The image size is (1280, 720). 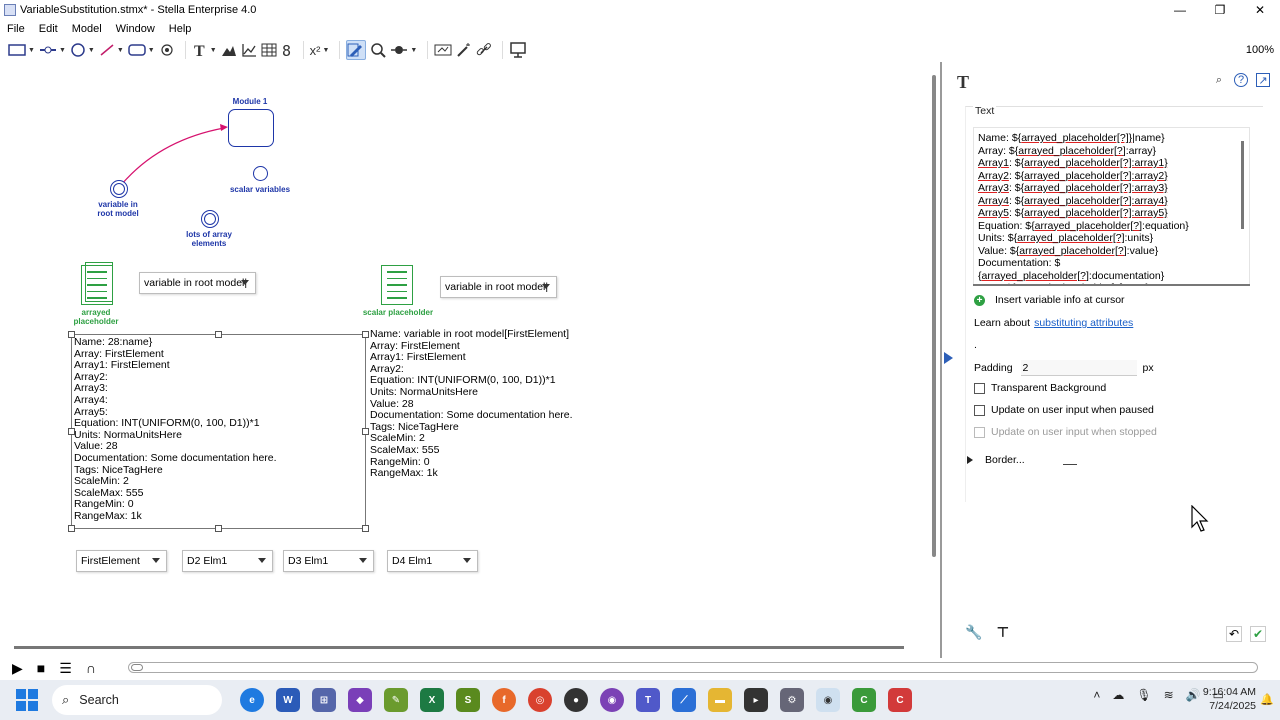 I want to click on simulation-time-slider, so click(x=693, y=667).